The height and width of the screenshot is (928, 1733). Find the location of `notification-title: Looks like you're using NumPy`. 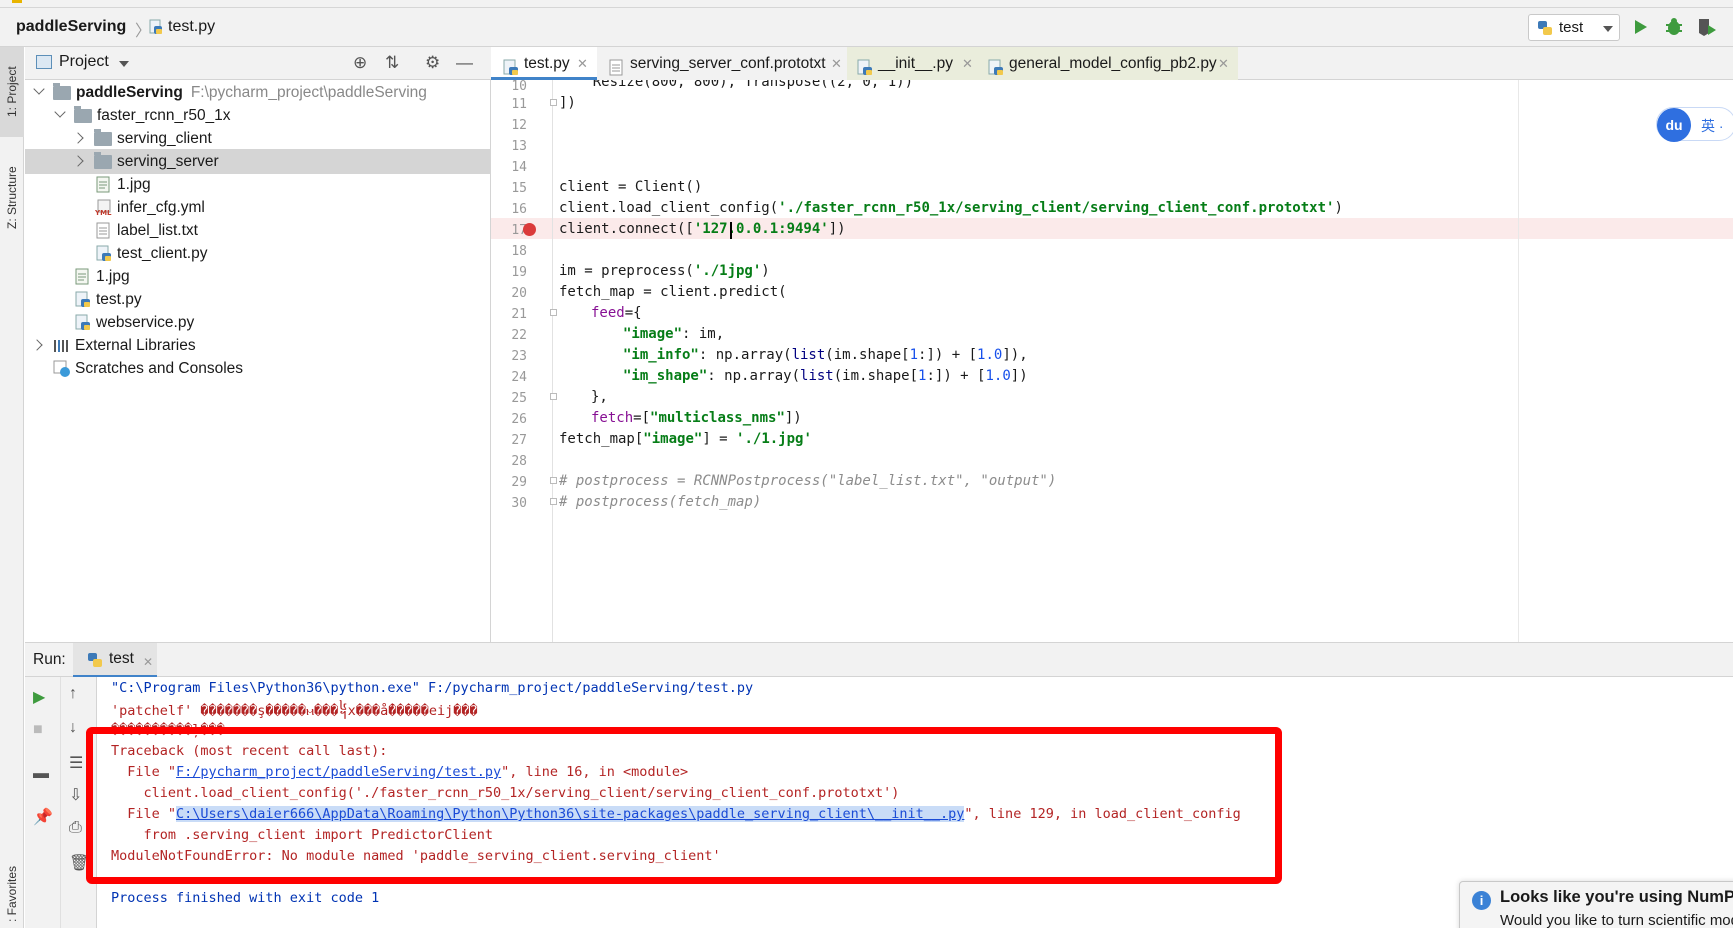

notification-title: Looks like you're using NumPy is located at coordinates (1616, 897).